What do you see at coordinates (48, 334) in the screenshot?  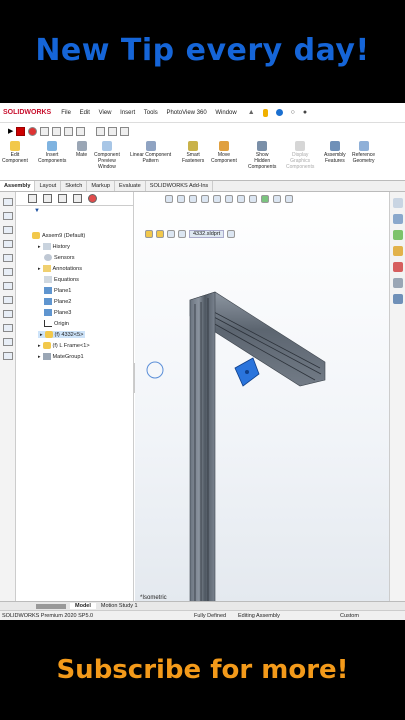 I see `part-icon` at bounding box center [48, 334].